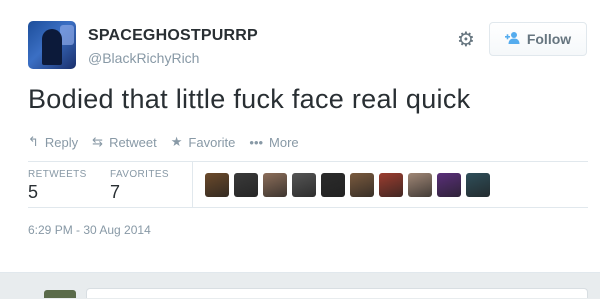 The width and height of the screenshot is (600, 299). What do you see at coordinates (57, 186) in the screenshot?
I see `retweets-stat: RETWEETS 5` at bounding box center [57, 186].